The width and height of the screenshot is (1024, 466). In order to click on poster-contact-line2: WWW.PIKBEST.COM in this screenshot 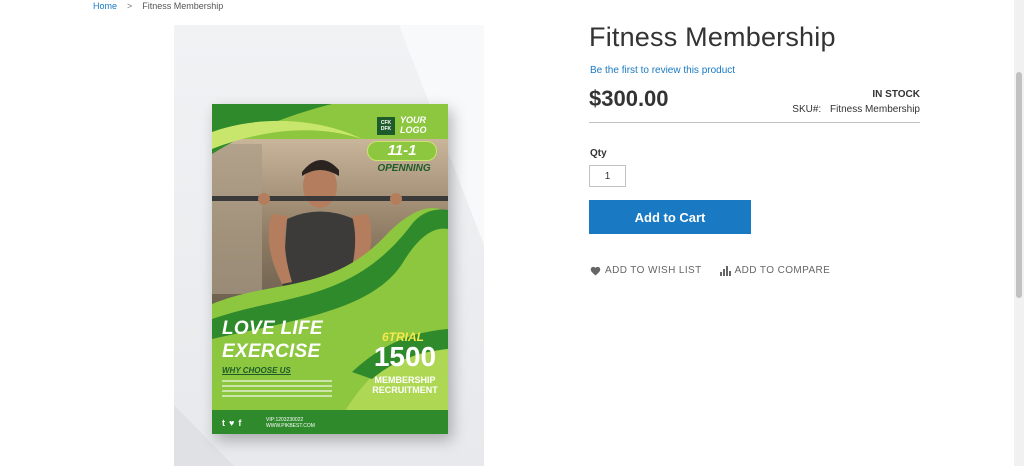, I will do `click(290, 426)`.